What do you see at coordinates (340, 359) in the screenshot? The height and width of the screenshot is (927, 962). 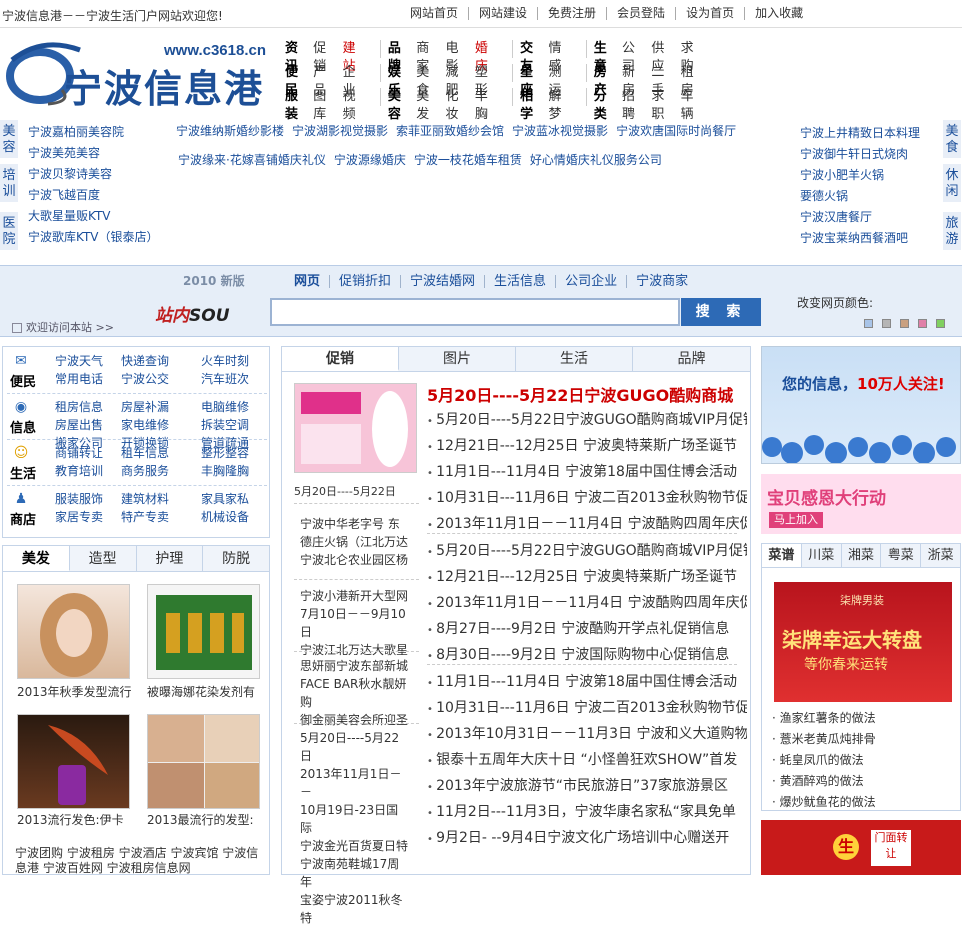 I see `tab-promo: 促销` at bounding box center [340, 359].